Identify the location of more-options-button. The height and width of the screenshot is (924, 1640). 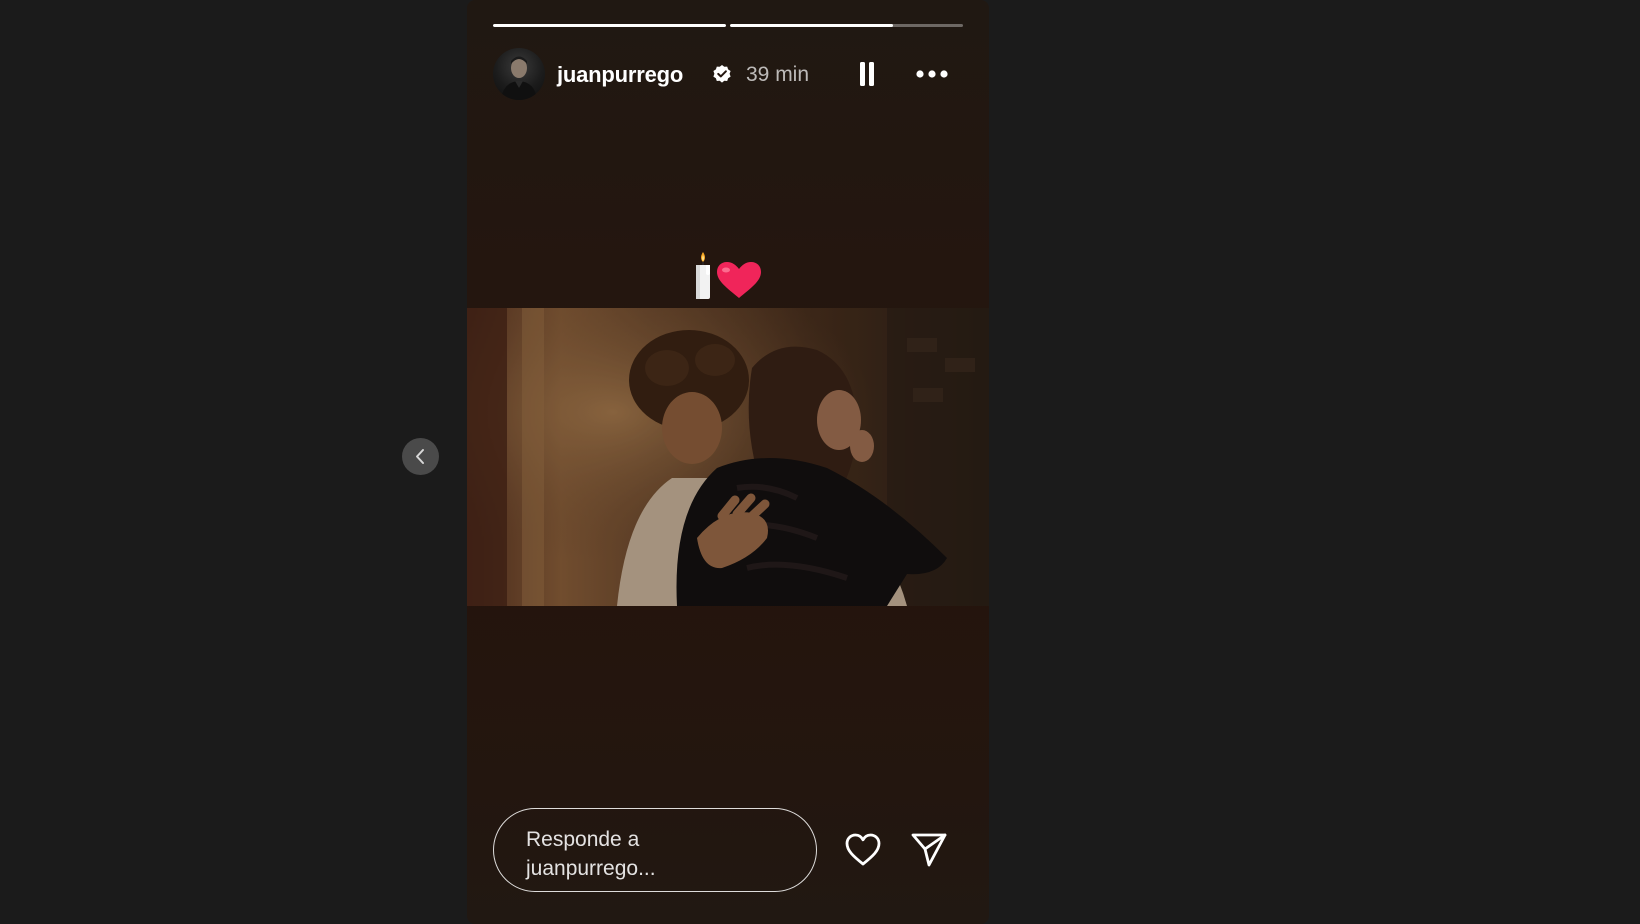
(932, 74).